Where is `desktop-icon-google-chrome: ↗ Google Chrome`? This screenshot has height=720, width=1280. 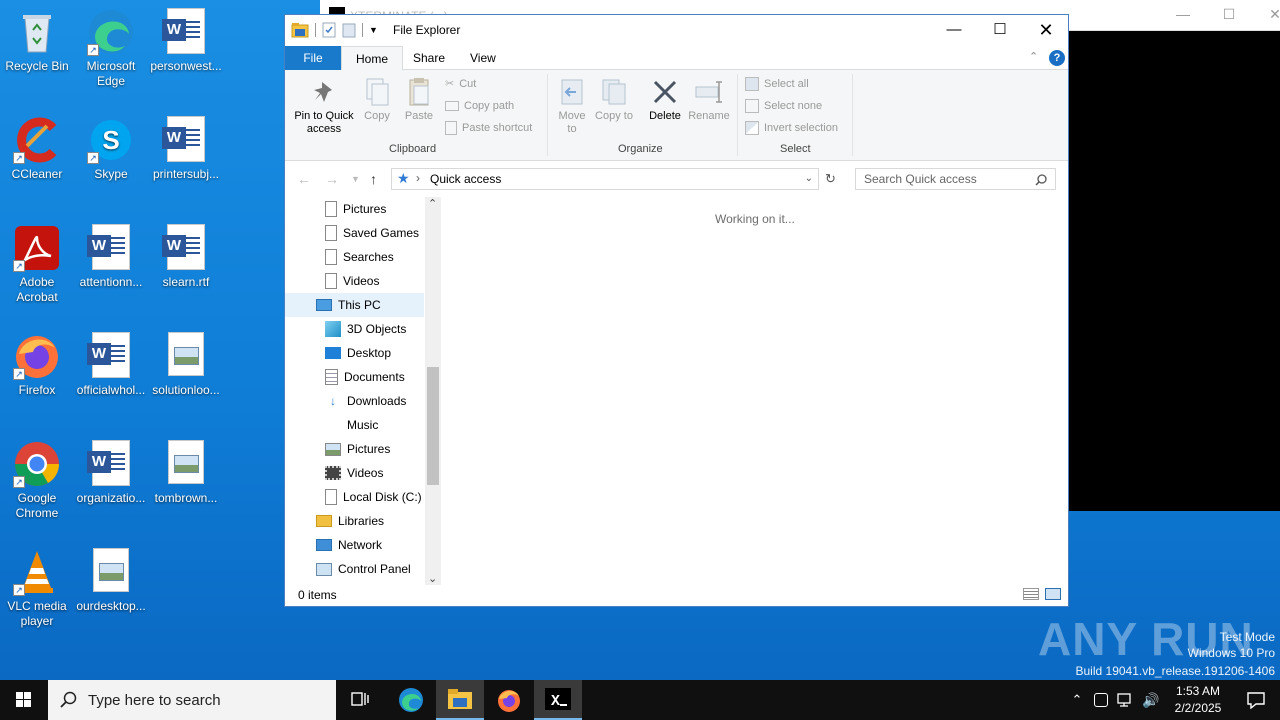 desktop-icon-google-chrome: ↗ Google Chrome is located at coordinates (37, 480).